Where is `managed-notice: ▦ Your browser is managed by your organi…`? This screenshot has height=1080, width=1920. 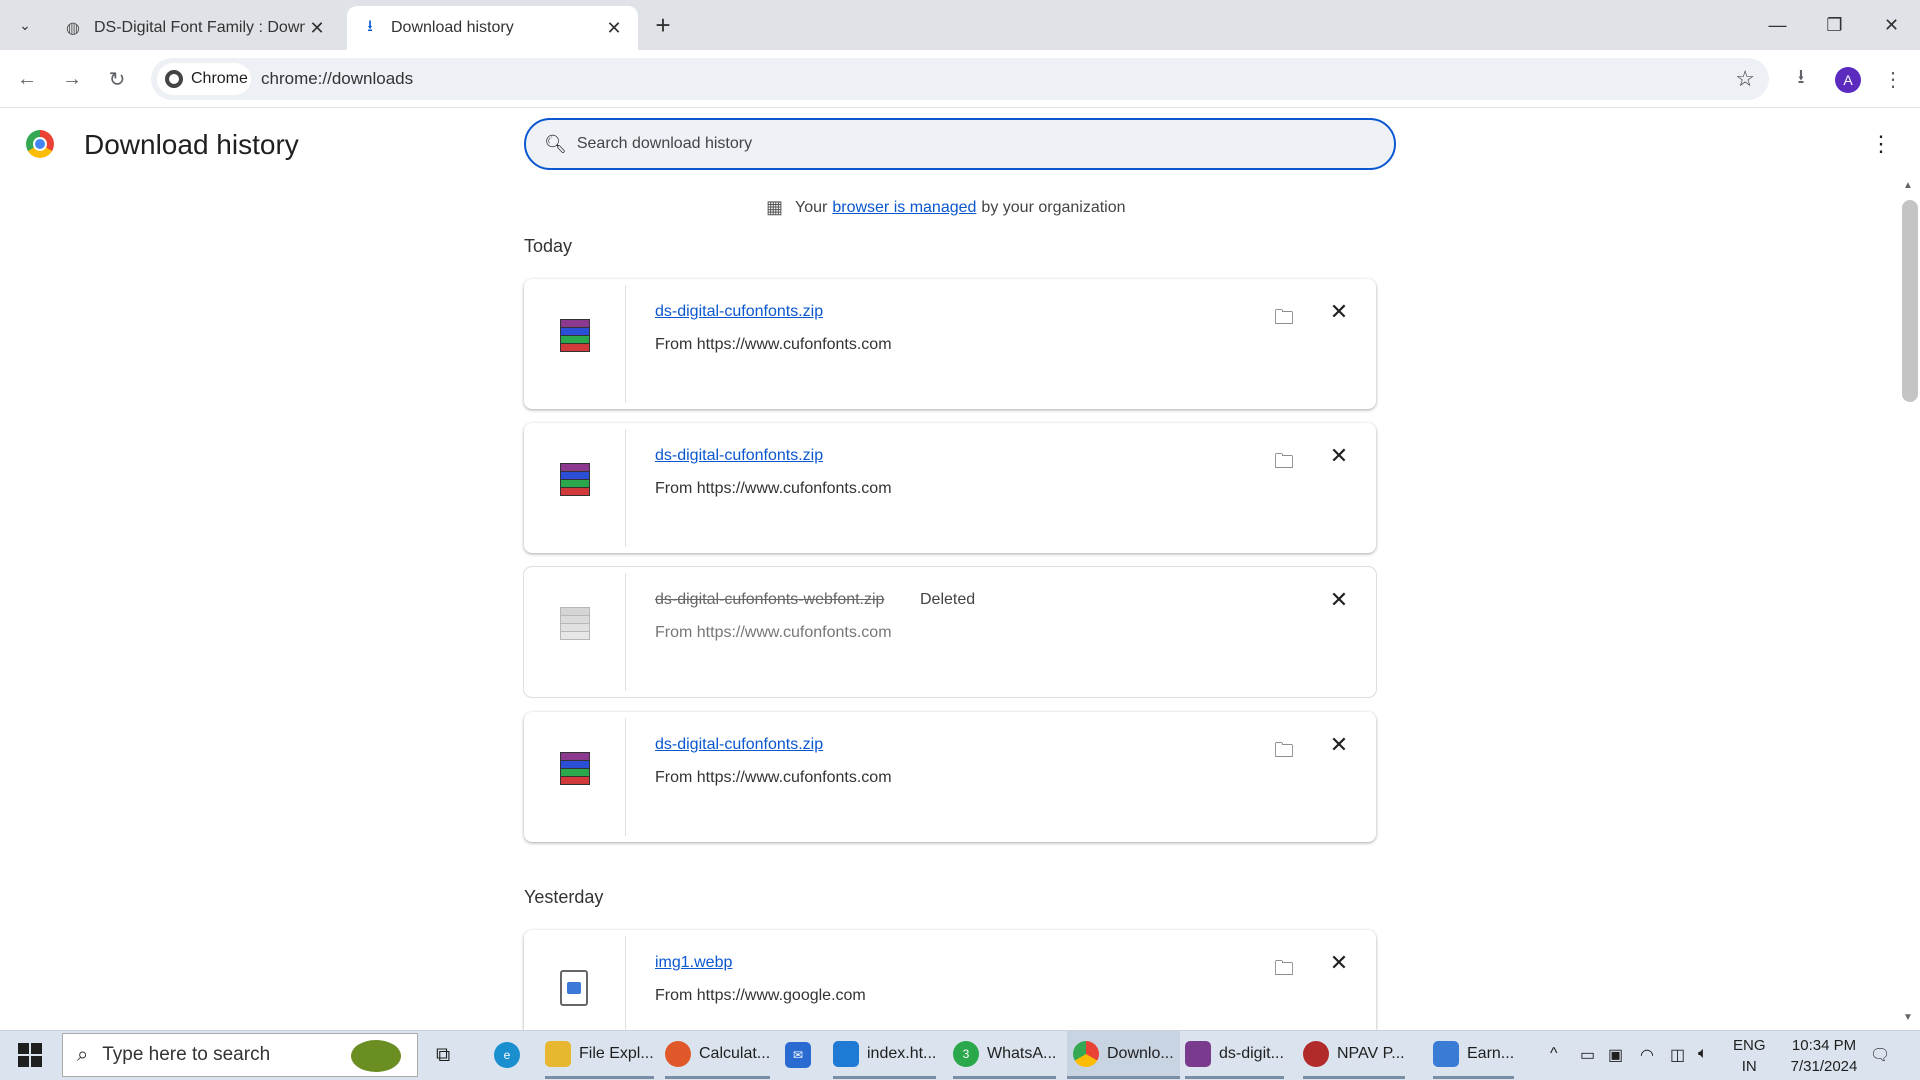
managed-notice: ▦ Your browser is managed by your organi… is located at coordinates (946, 207).